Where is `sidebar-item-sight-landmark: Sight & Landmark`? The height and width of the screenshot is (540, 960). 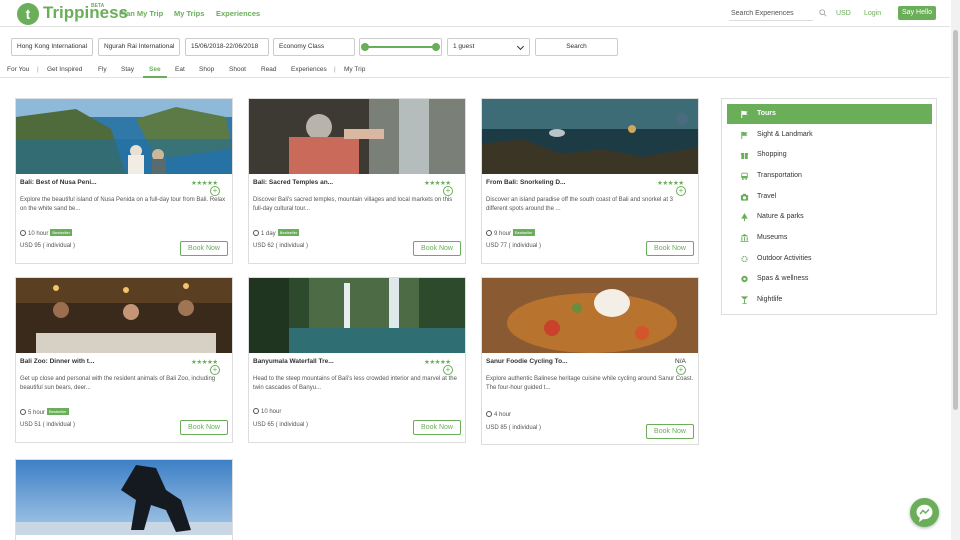
sidebar-item-sight-landmark: Sight & Landmark is located at coordinates (829, 135).